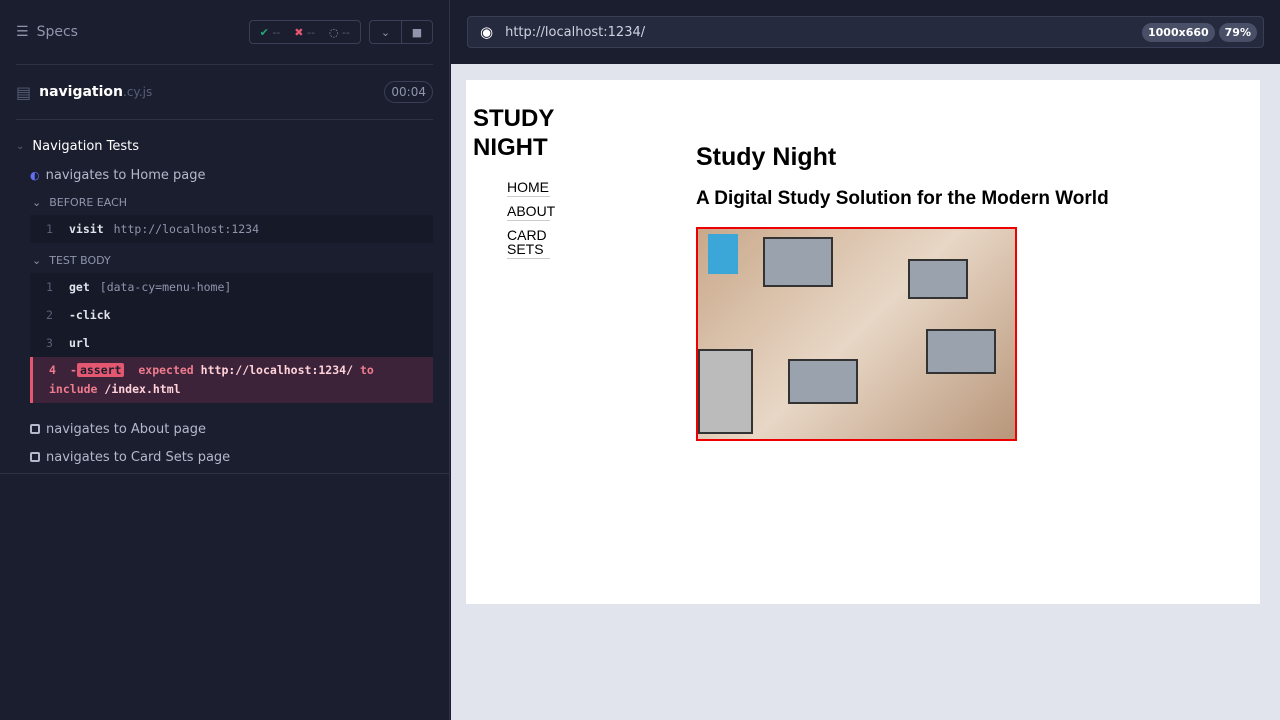  I want to click on suite-title: Navigation Tests, so click(86, 146).